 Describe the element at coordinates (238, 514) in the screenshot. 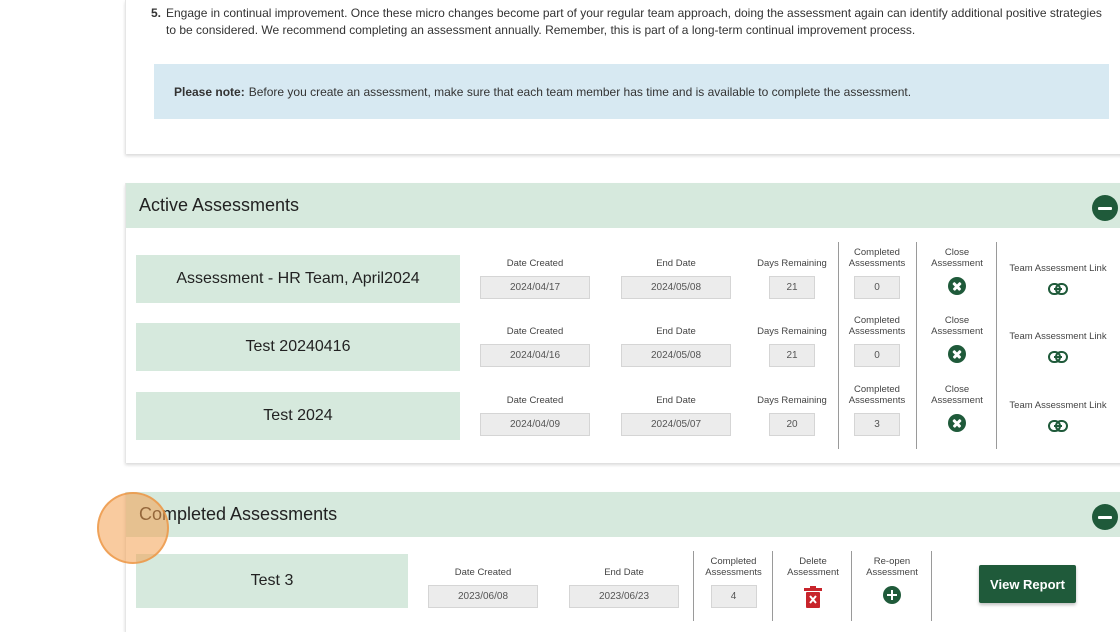

I see `section-title: Completed Assessments` at that location.